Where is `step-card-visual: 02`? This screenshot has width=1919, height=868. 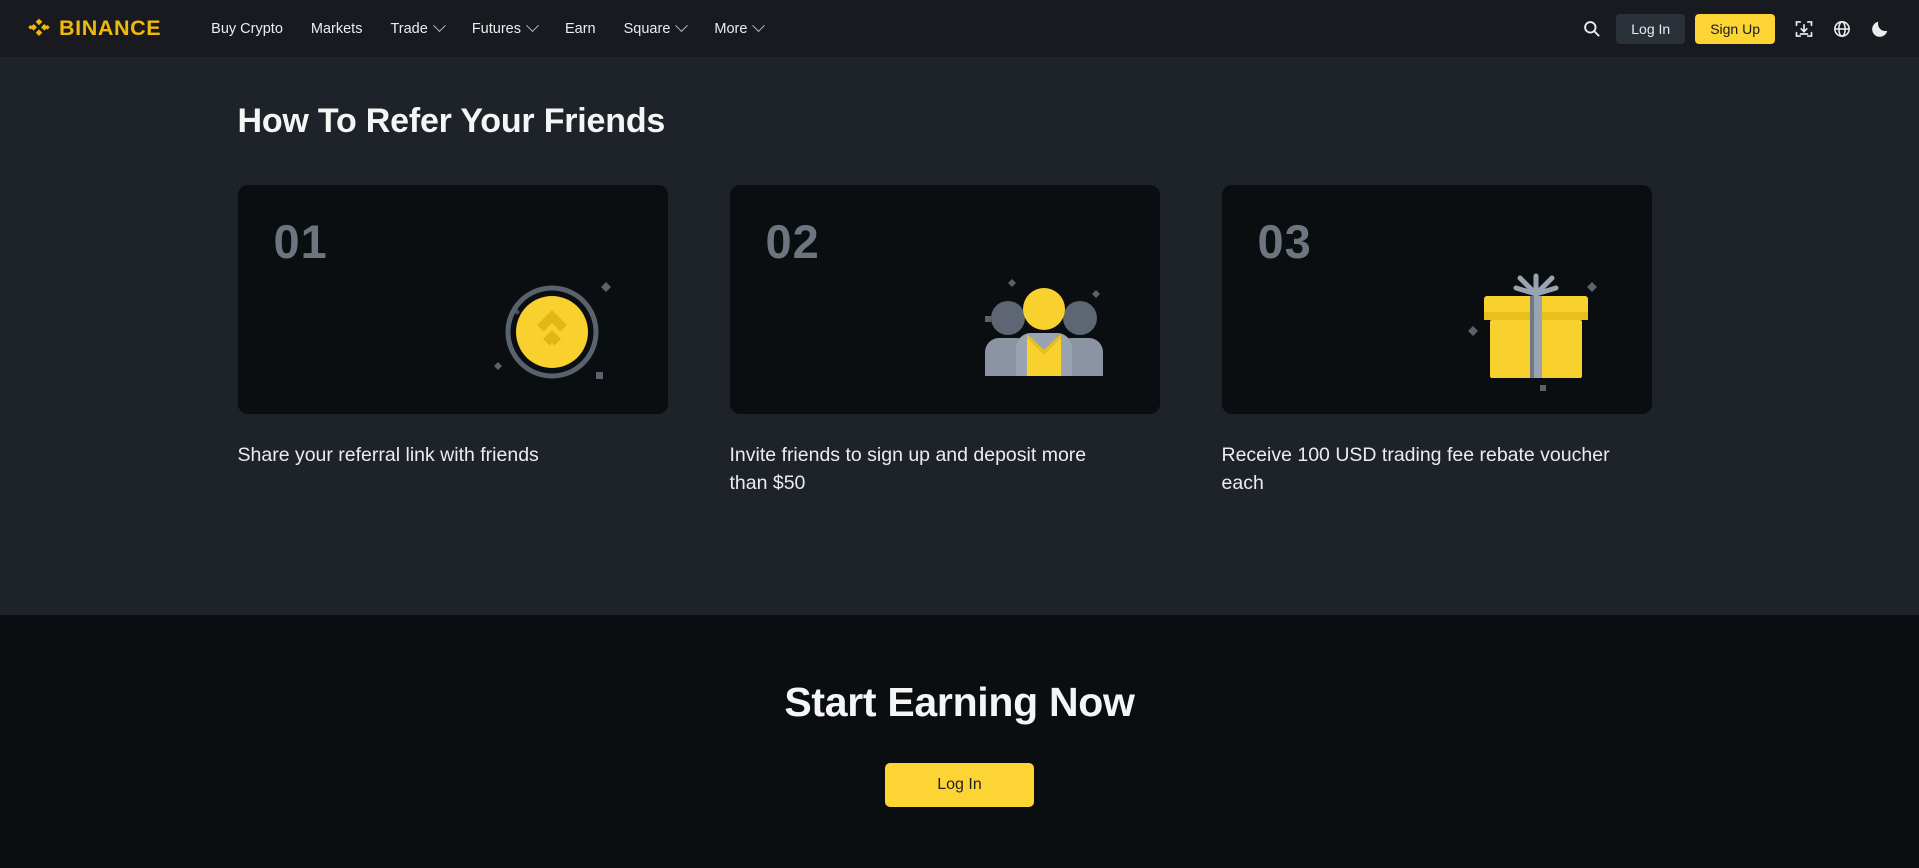 step-card-visual: 02 is located at coordinates (944, 299).